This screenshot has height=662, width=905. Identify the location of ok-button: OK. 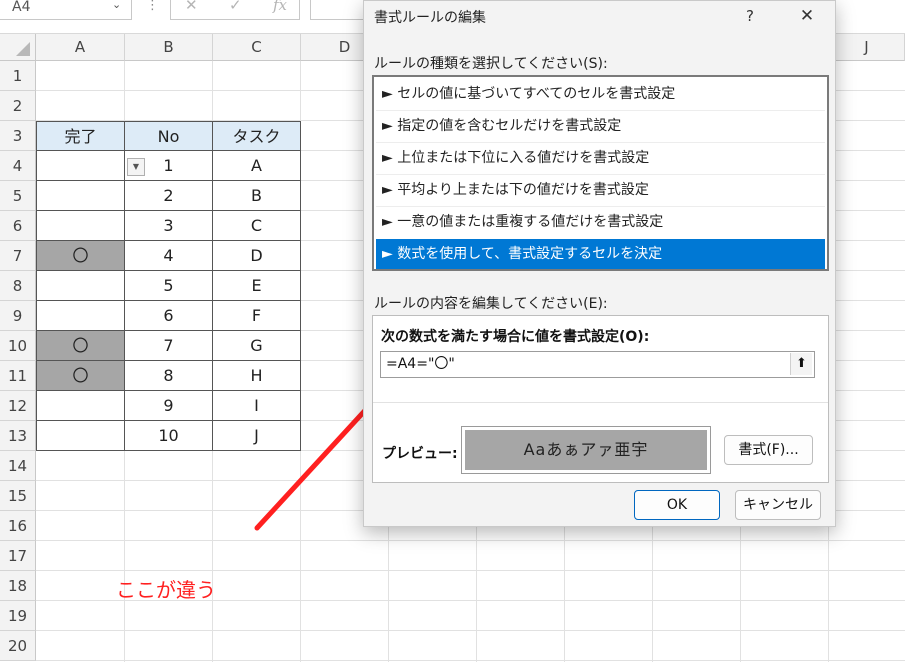
(677, 505).